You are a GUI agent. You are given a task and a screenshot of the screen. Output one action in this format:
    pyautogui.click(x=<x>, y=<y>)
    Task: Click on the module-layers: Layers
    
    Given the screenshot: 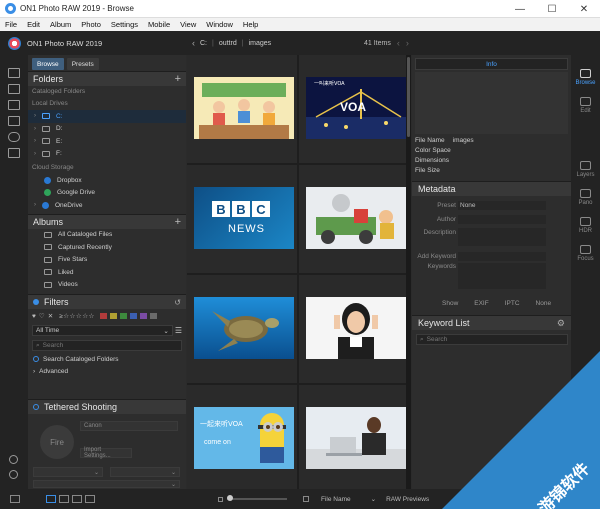 What is the action you would take?
    pyautogui.click(x=585, y=169)
    